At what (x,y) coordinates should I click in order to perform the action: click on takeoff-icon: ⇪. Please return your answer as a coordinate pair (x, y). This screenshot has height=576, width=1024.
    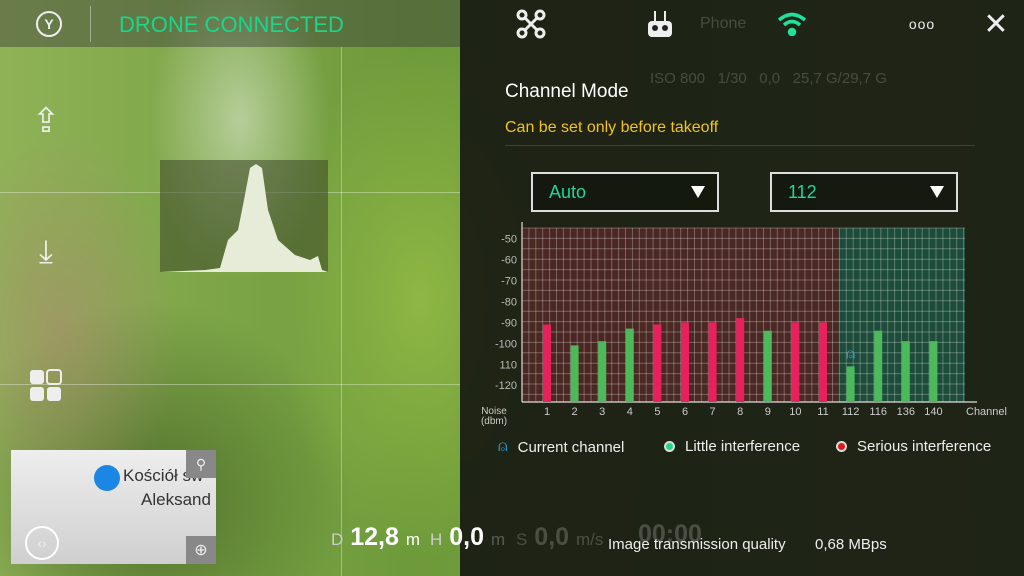
    Looking at the image, I should click on (46, 121).